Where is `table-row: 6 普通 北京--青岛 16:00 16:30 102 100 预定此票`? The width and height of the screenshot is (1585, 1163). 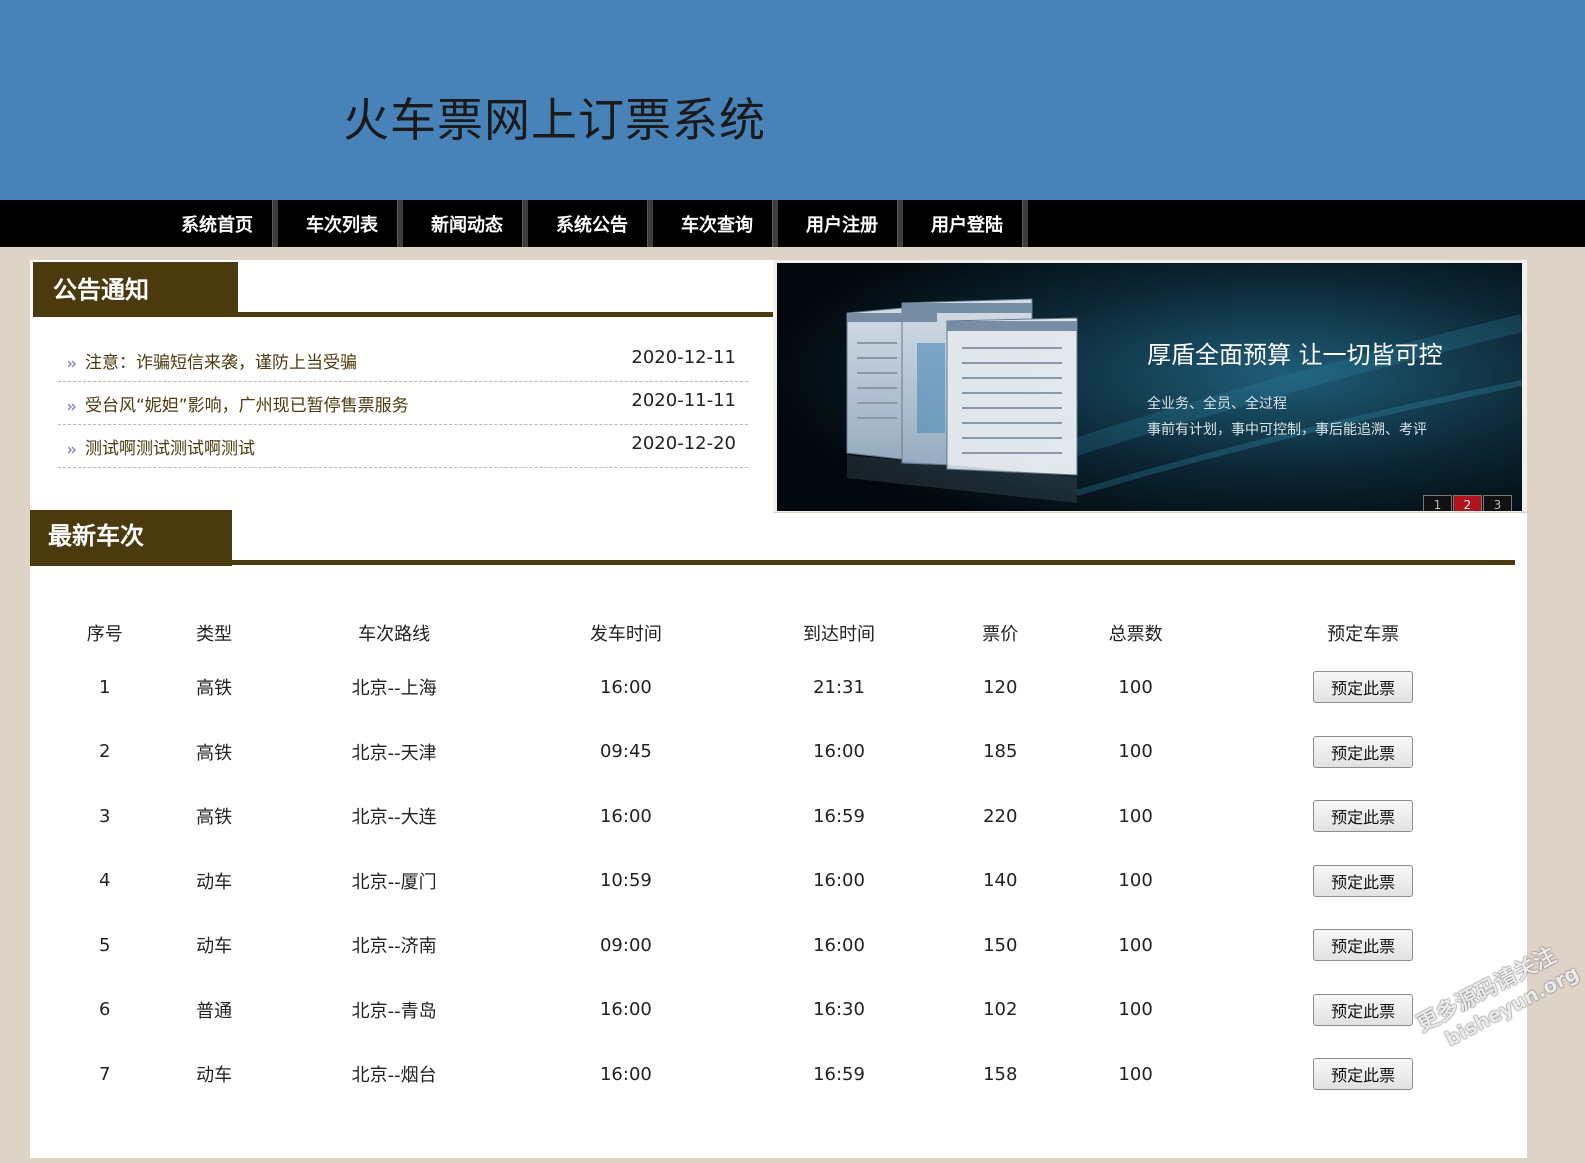
table-row: 6 普通 北京--青岛 16:00 16:30 102 100 预定此票 is located at coordinates (780, 1010).